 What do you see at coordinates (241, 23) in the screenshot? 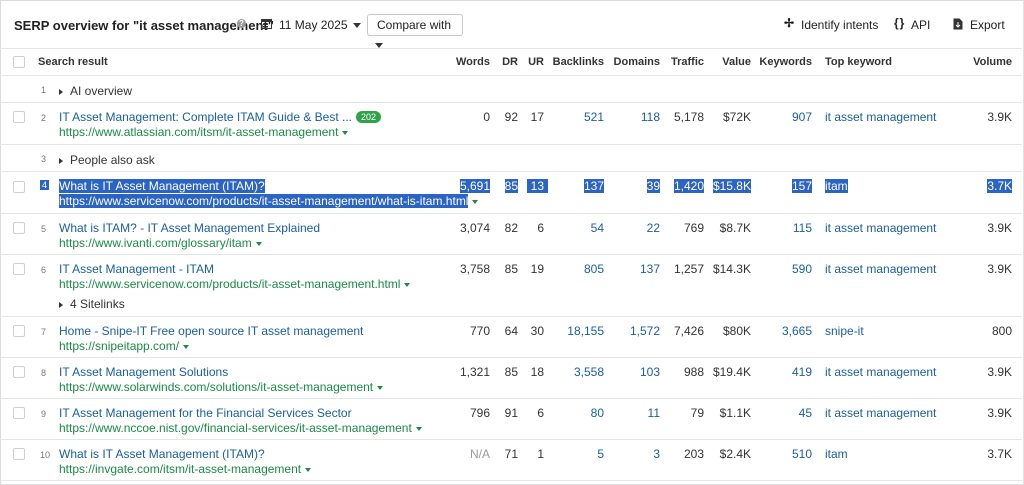
I see `question-icon: ?` at bounding box center [241, 23].